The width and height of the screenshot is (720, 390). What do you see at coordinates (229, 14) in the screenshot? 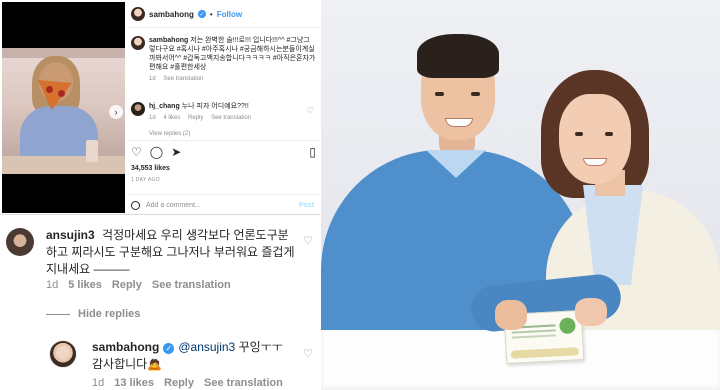
I see `follow-button: Follow` at bounding box center [229, 14].